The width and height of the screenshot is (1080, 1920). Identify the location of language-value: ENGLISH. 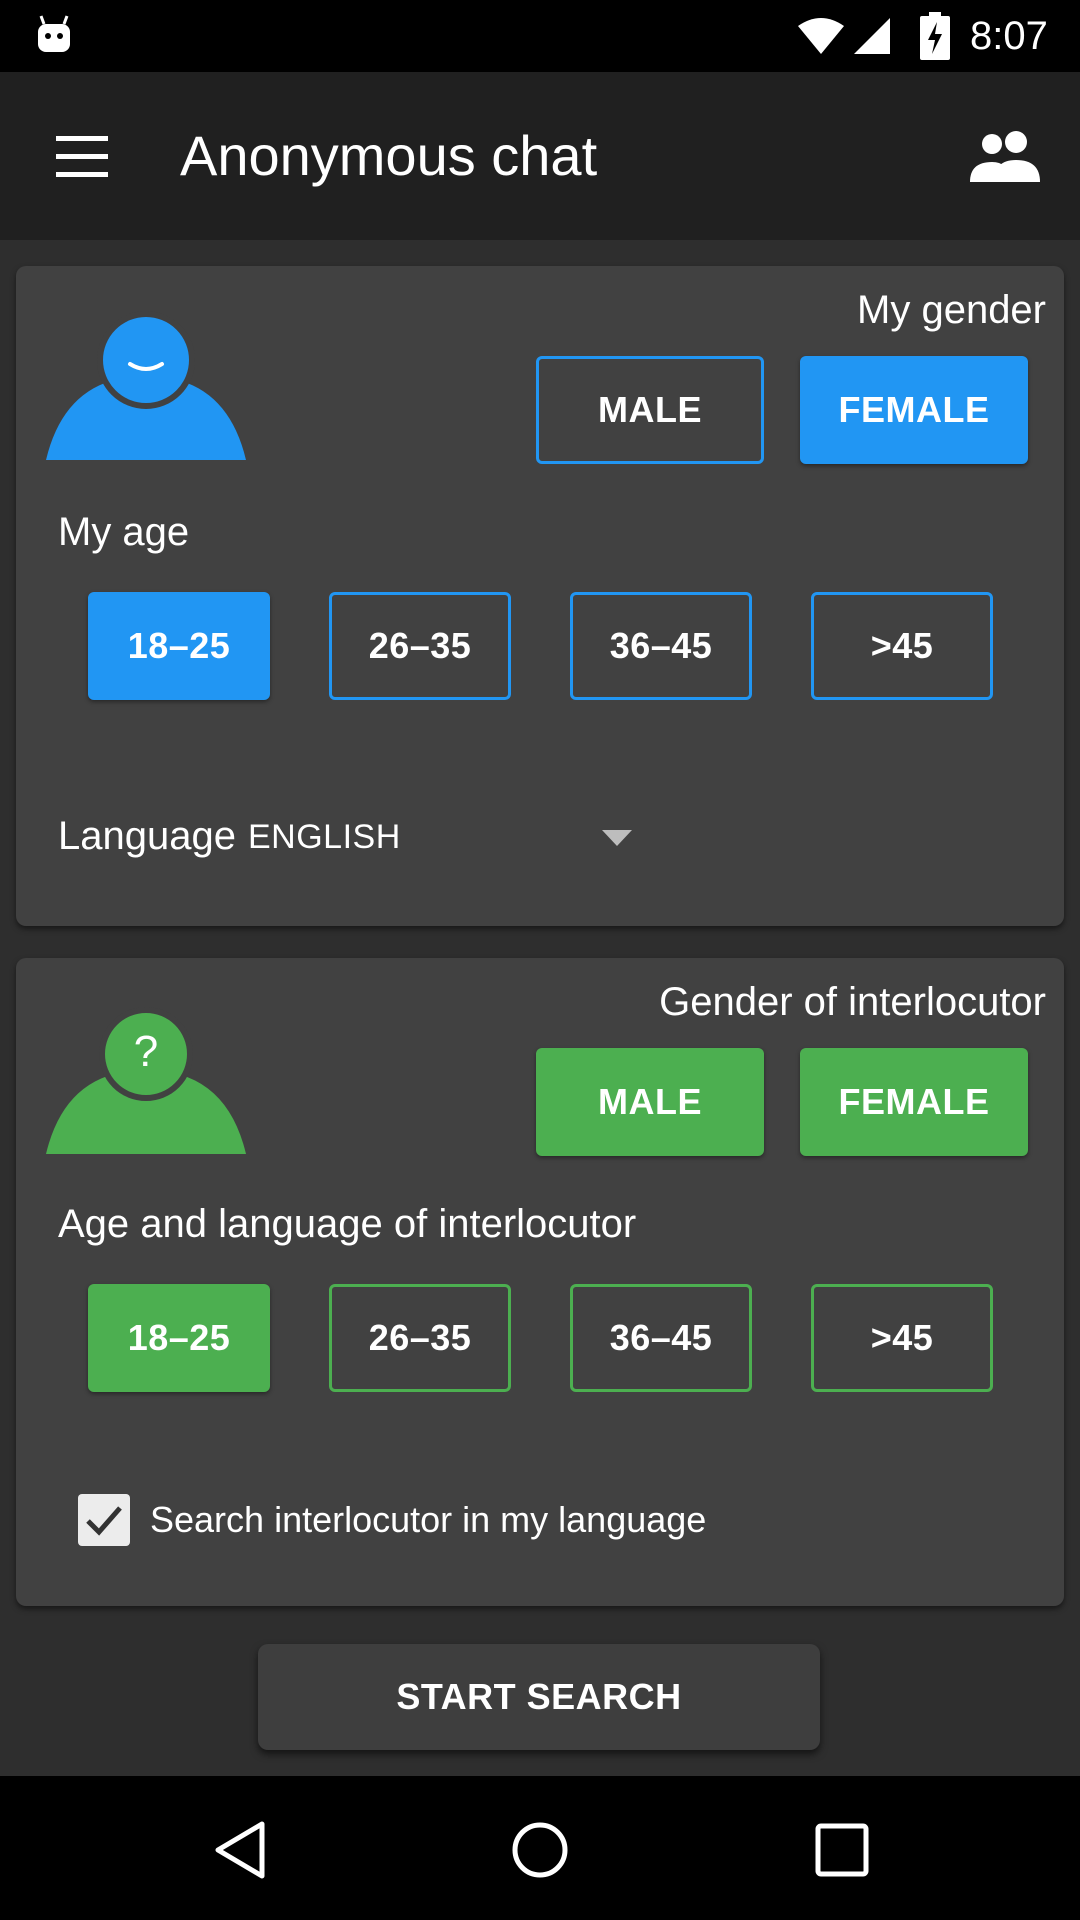
(324, 837).